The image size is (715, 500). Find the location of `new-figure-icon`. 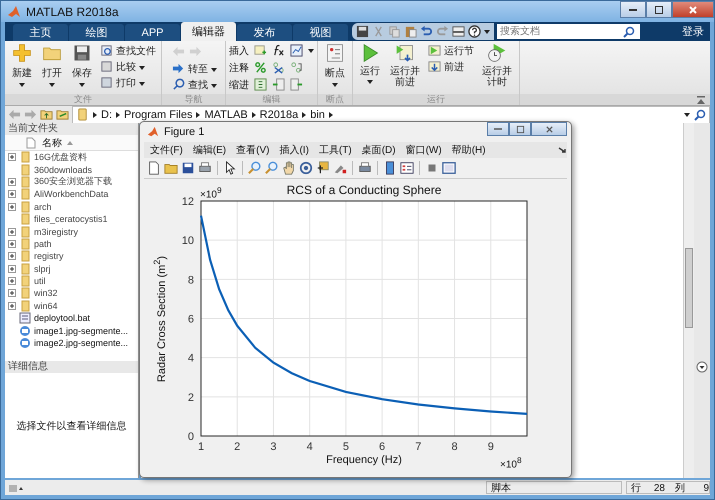

new-figure-icon is located at coordinates (154, 168).